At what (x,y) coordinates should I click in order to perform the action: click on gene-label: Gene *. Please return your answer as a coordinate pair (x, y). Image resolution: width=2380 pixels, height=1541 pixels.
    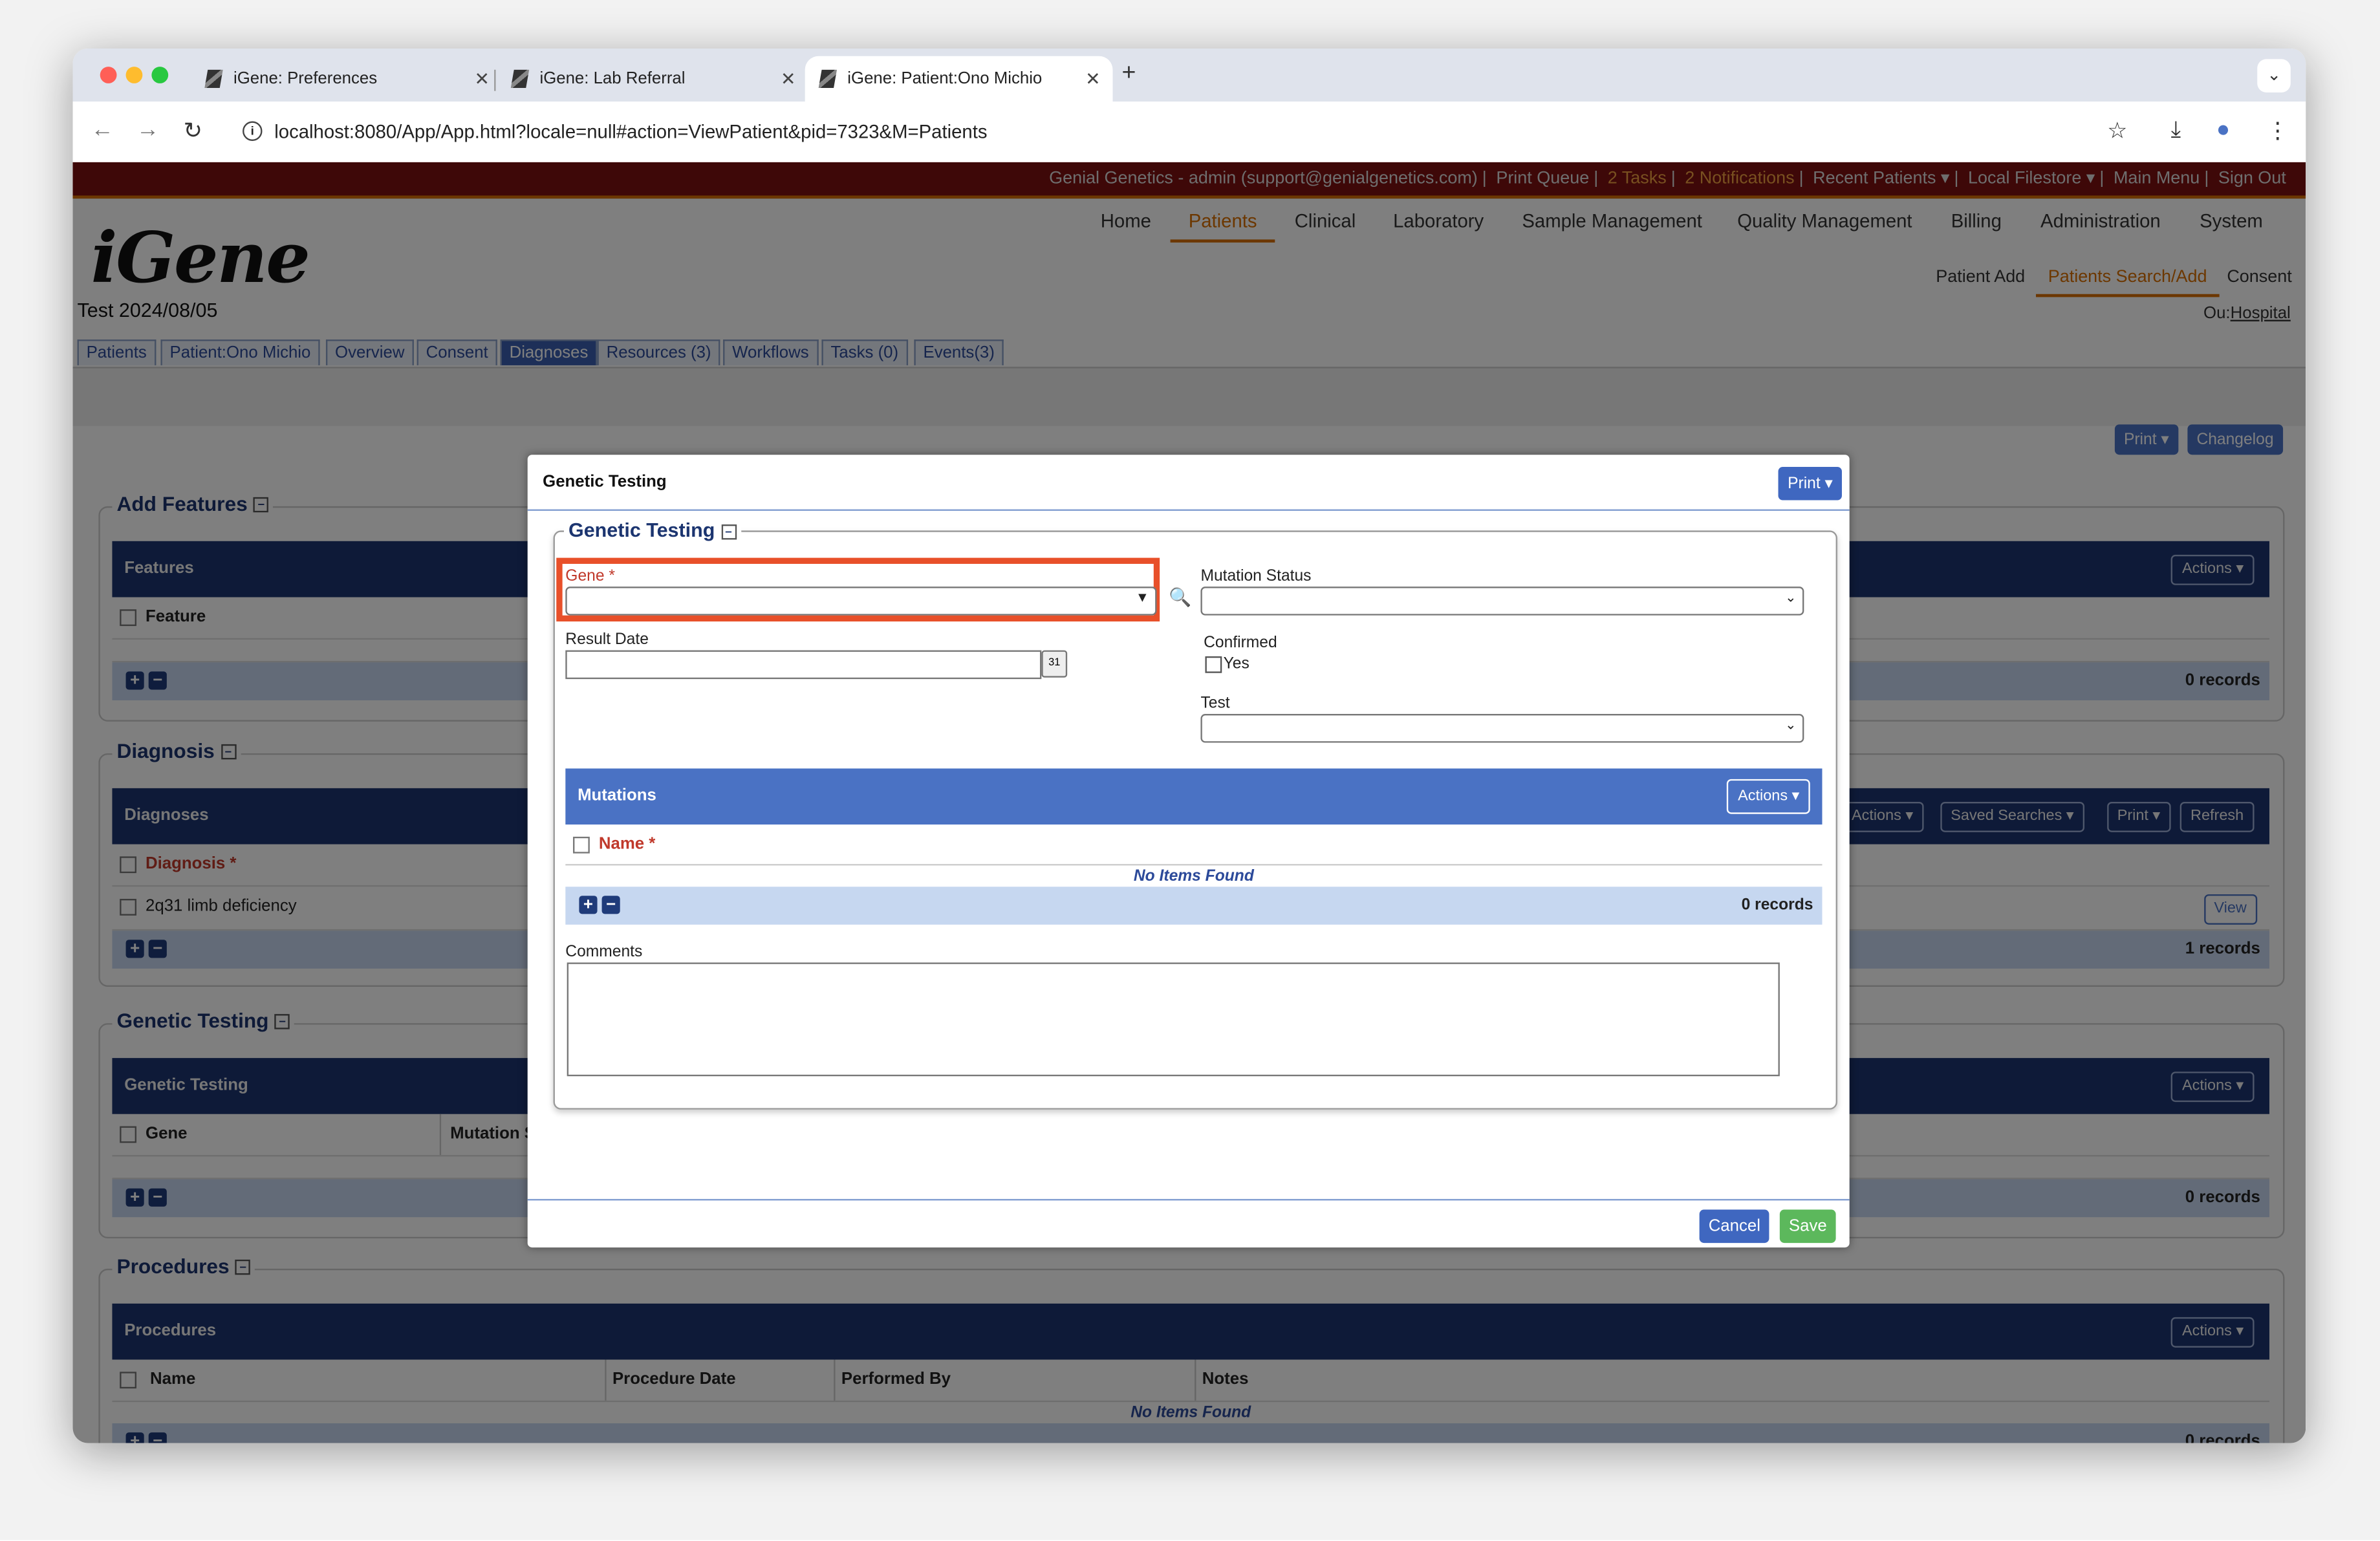
    Looking at the image, I should click on (590, 576).